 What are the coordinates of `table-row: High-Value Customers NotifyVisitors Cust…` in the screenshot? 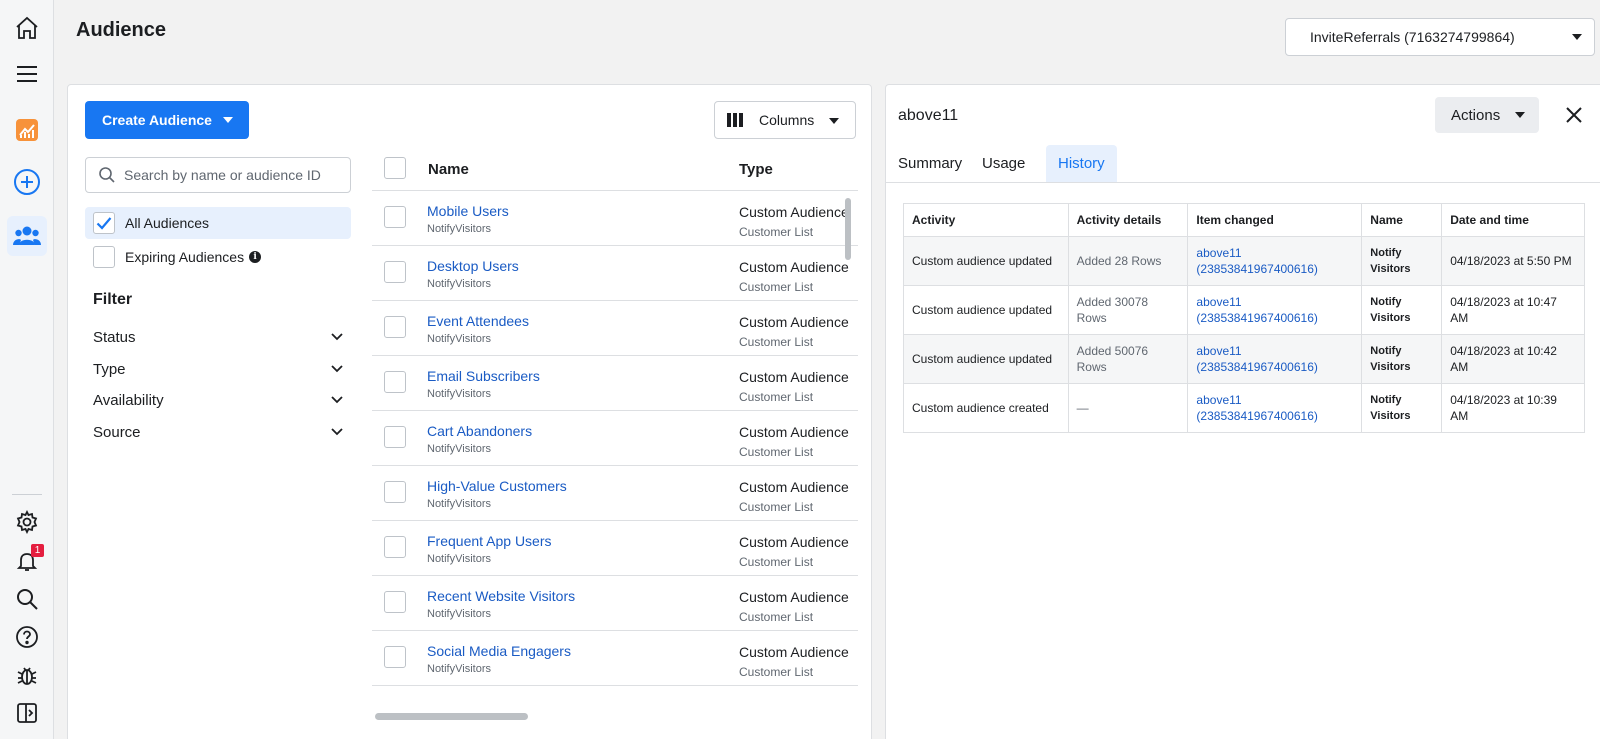 It's located at (615, 493).